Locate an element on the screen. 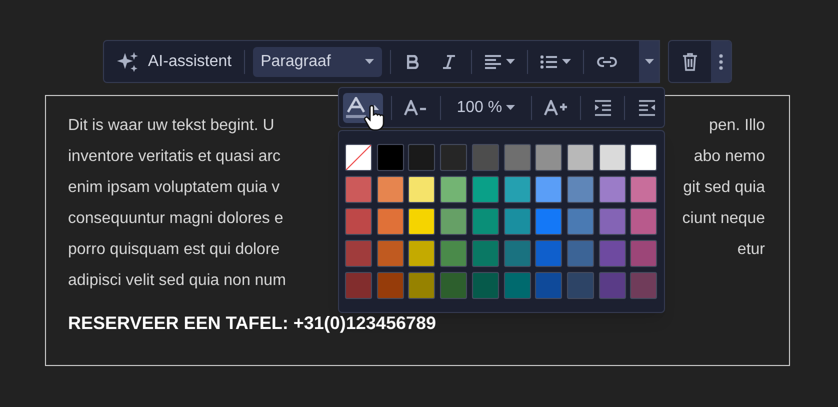 This screenshot has width=838, height=407. heading-text: RESERVEER EEN TAFEL: +31(0)123456789 is located at coordinates (252, 323).